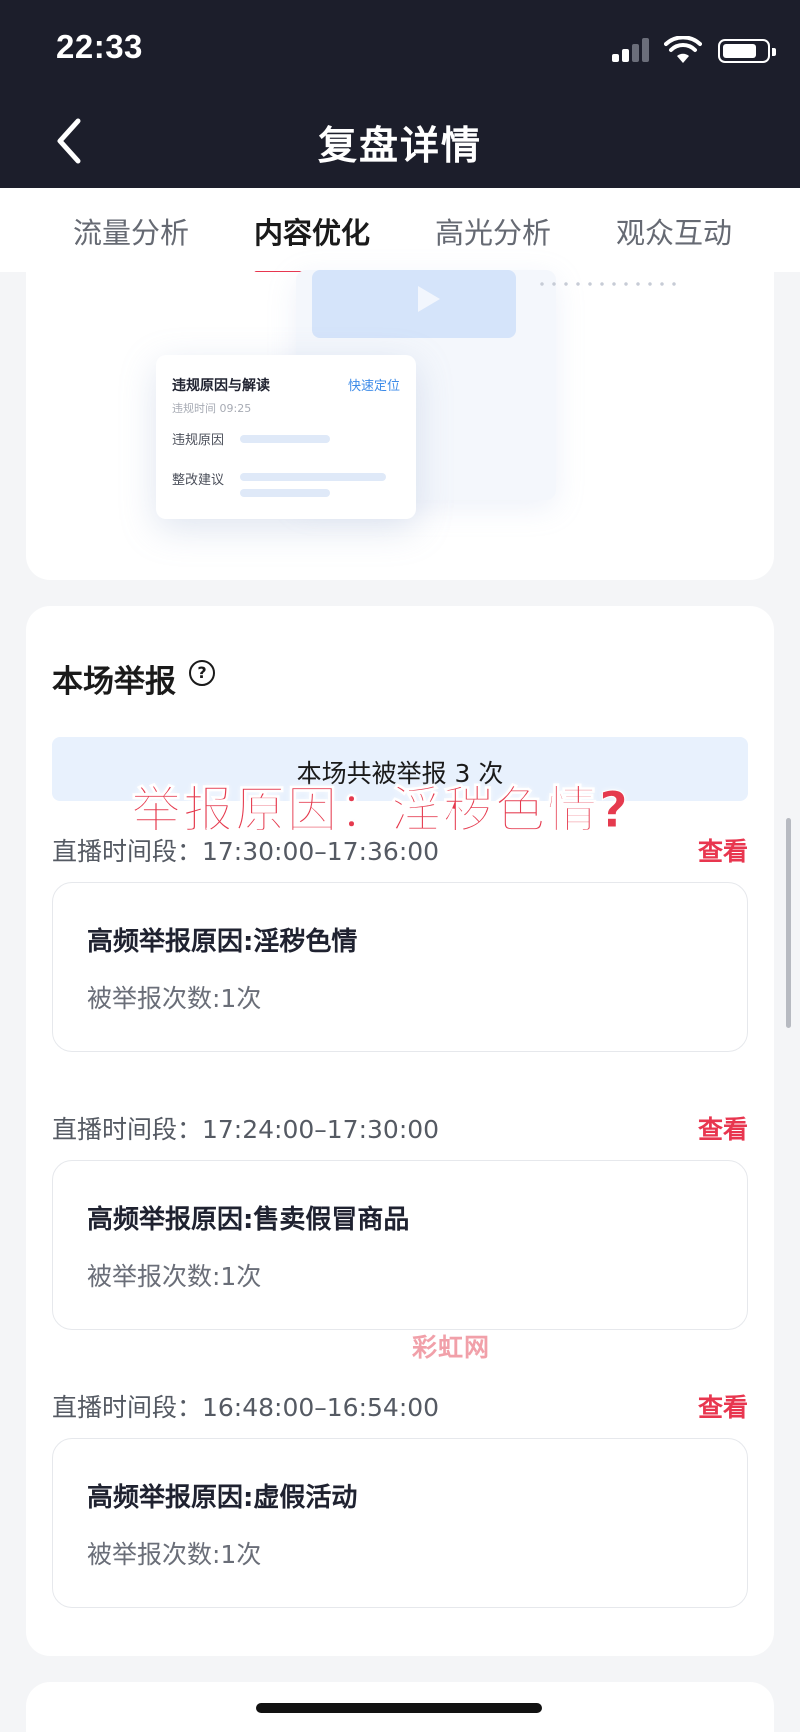  I want to click on page-title: 复盘详情, so click(399, 146).